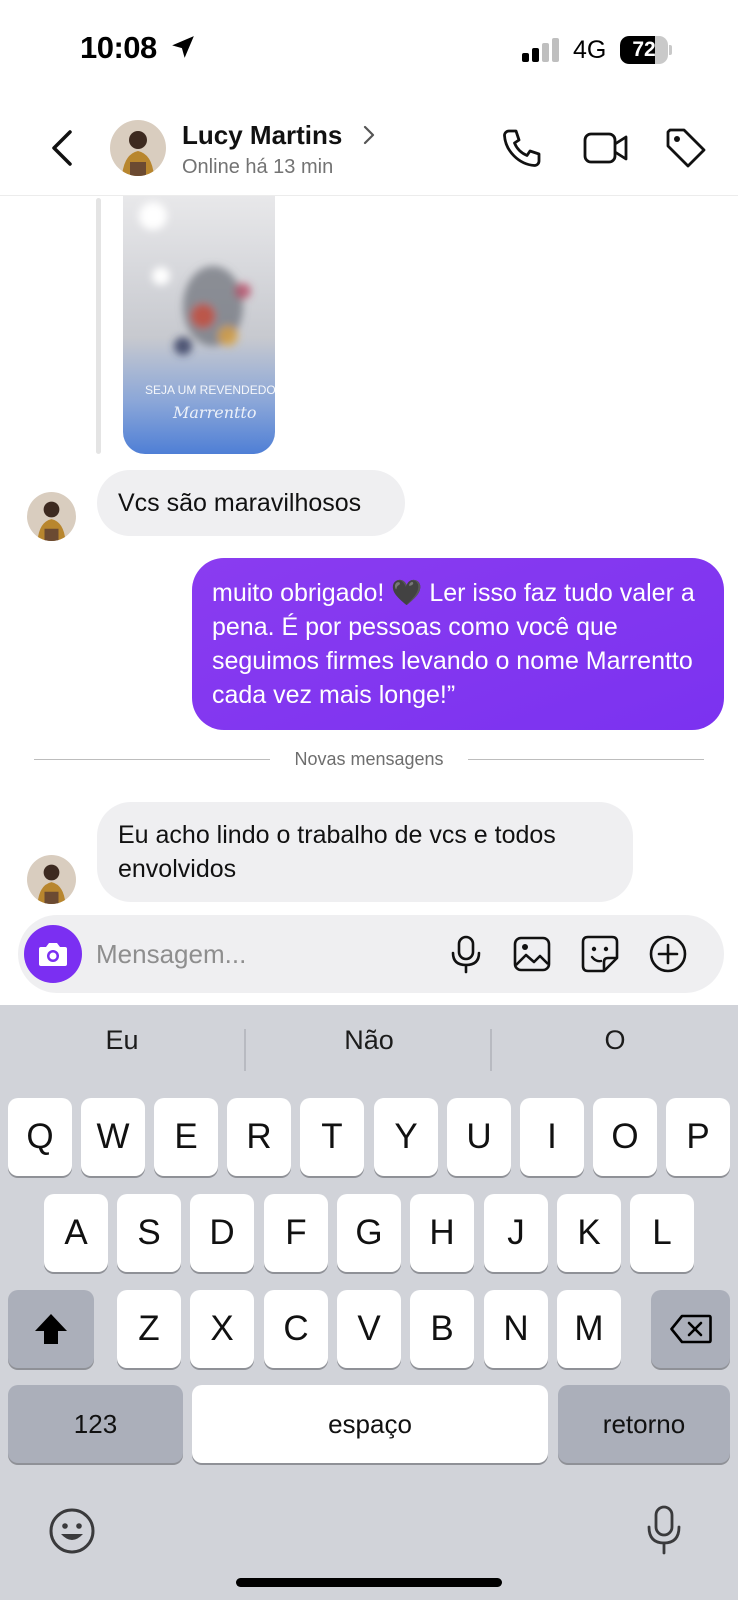  Describe the element at coordinates (540, 50) in the screenshot. I see `cellular-signal-icon` at that location.